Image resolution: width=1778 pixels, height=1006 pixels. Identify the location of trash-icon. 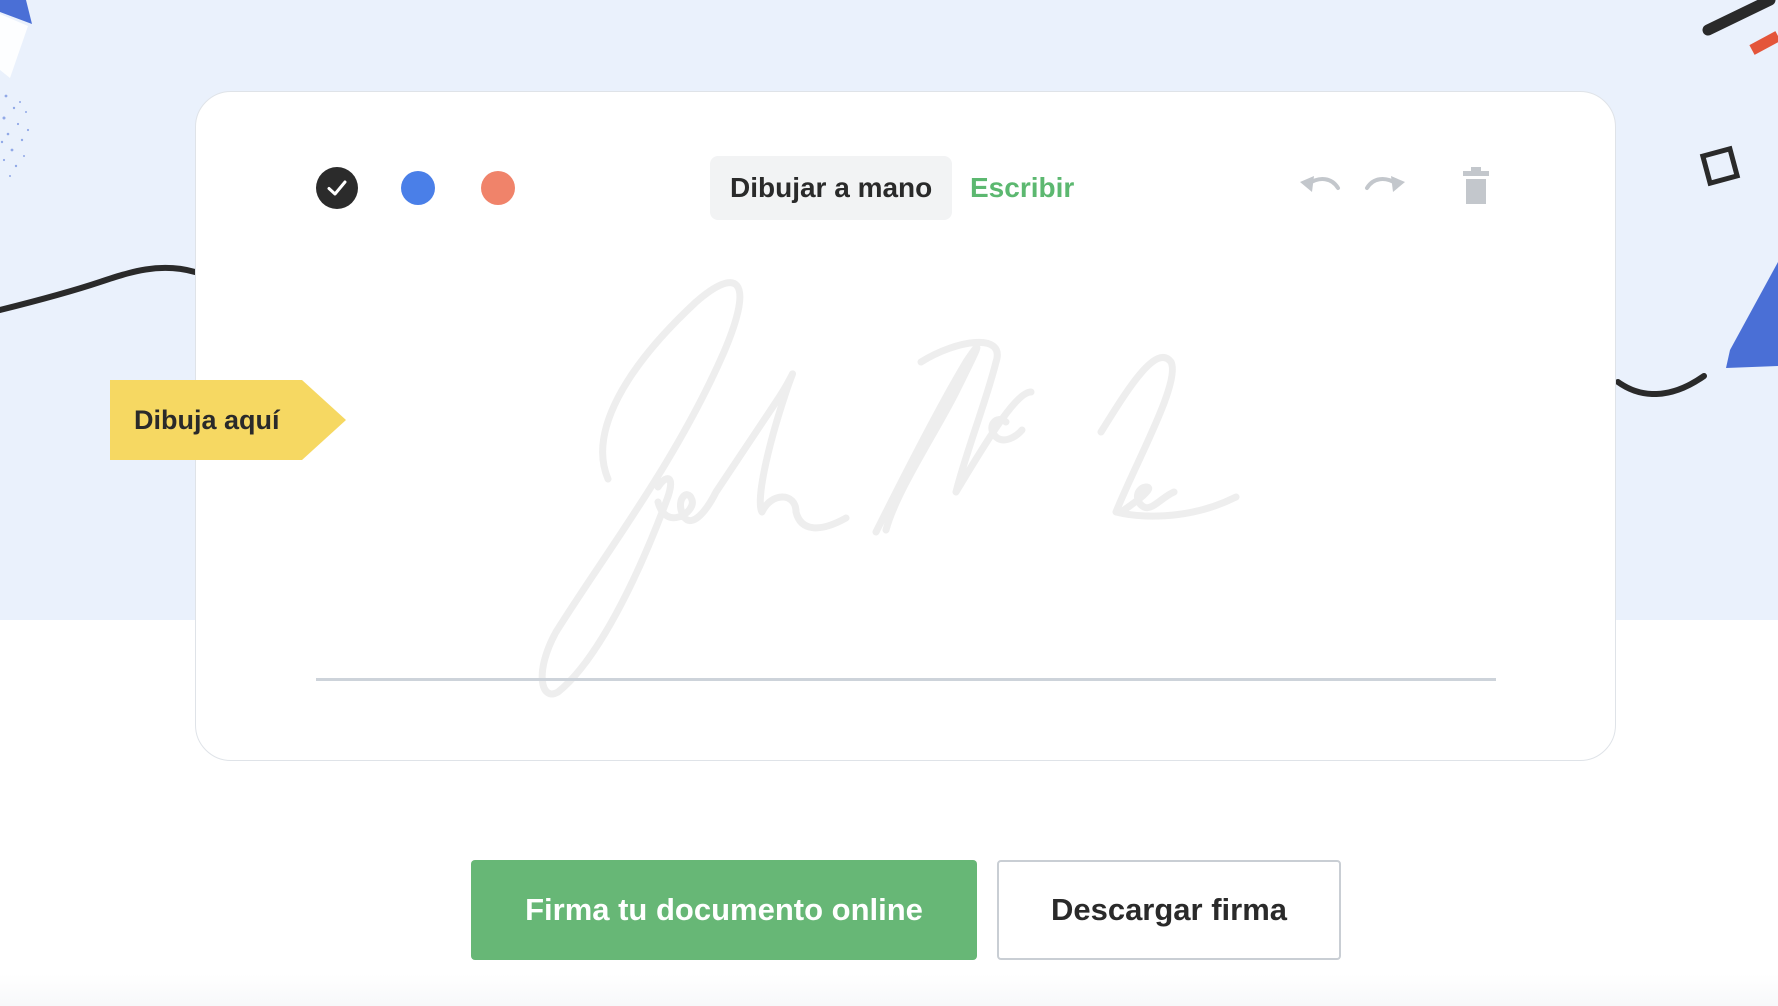
(1476, 188).